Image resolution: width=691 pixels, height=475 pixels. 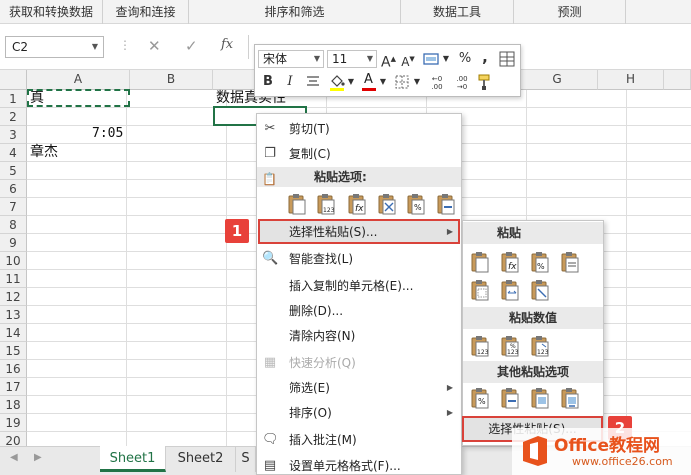 What do you see at coordinates (13, 117) in the screenshot?
I see `row-header-2: 2` at bounding box center [13, 117].